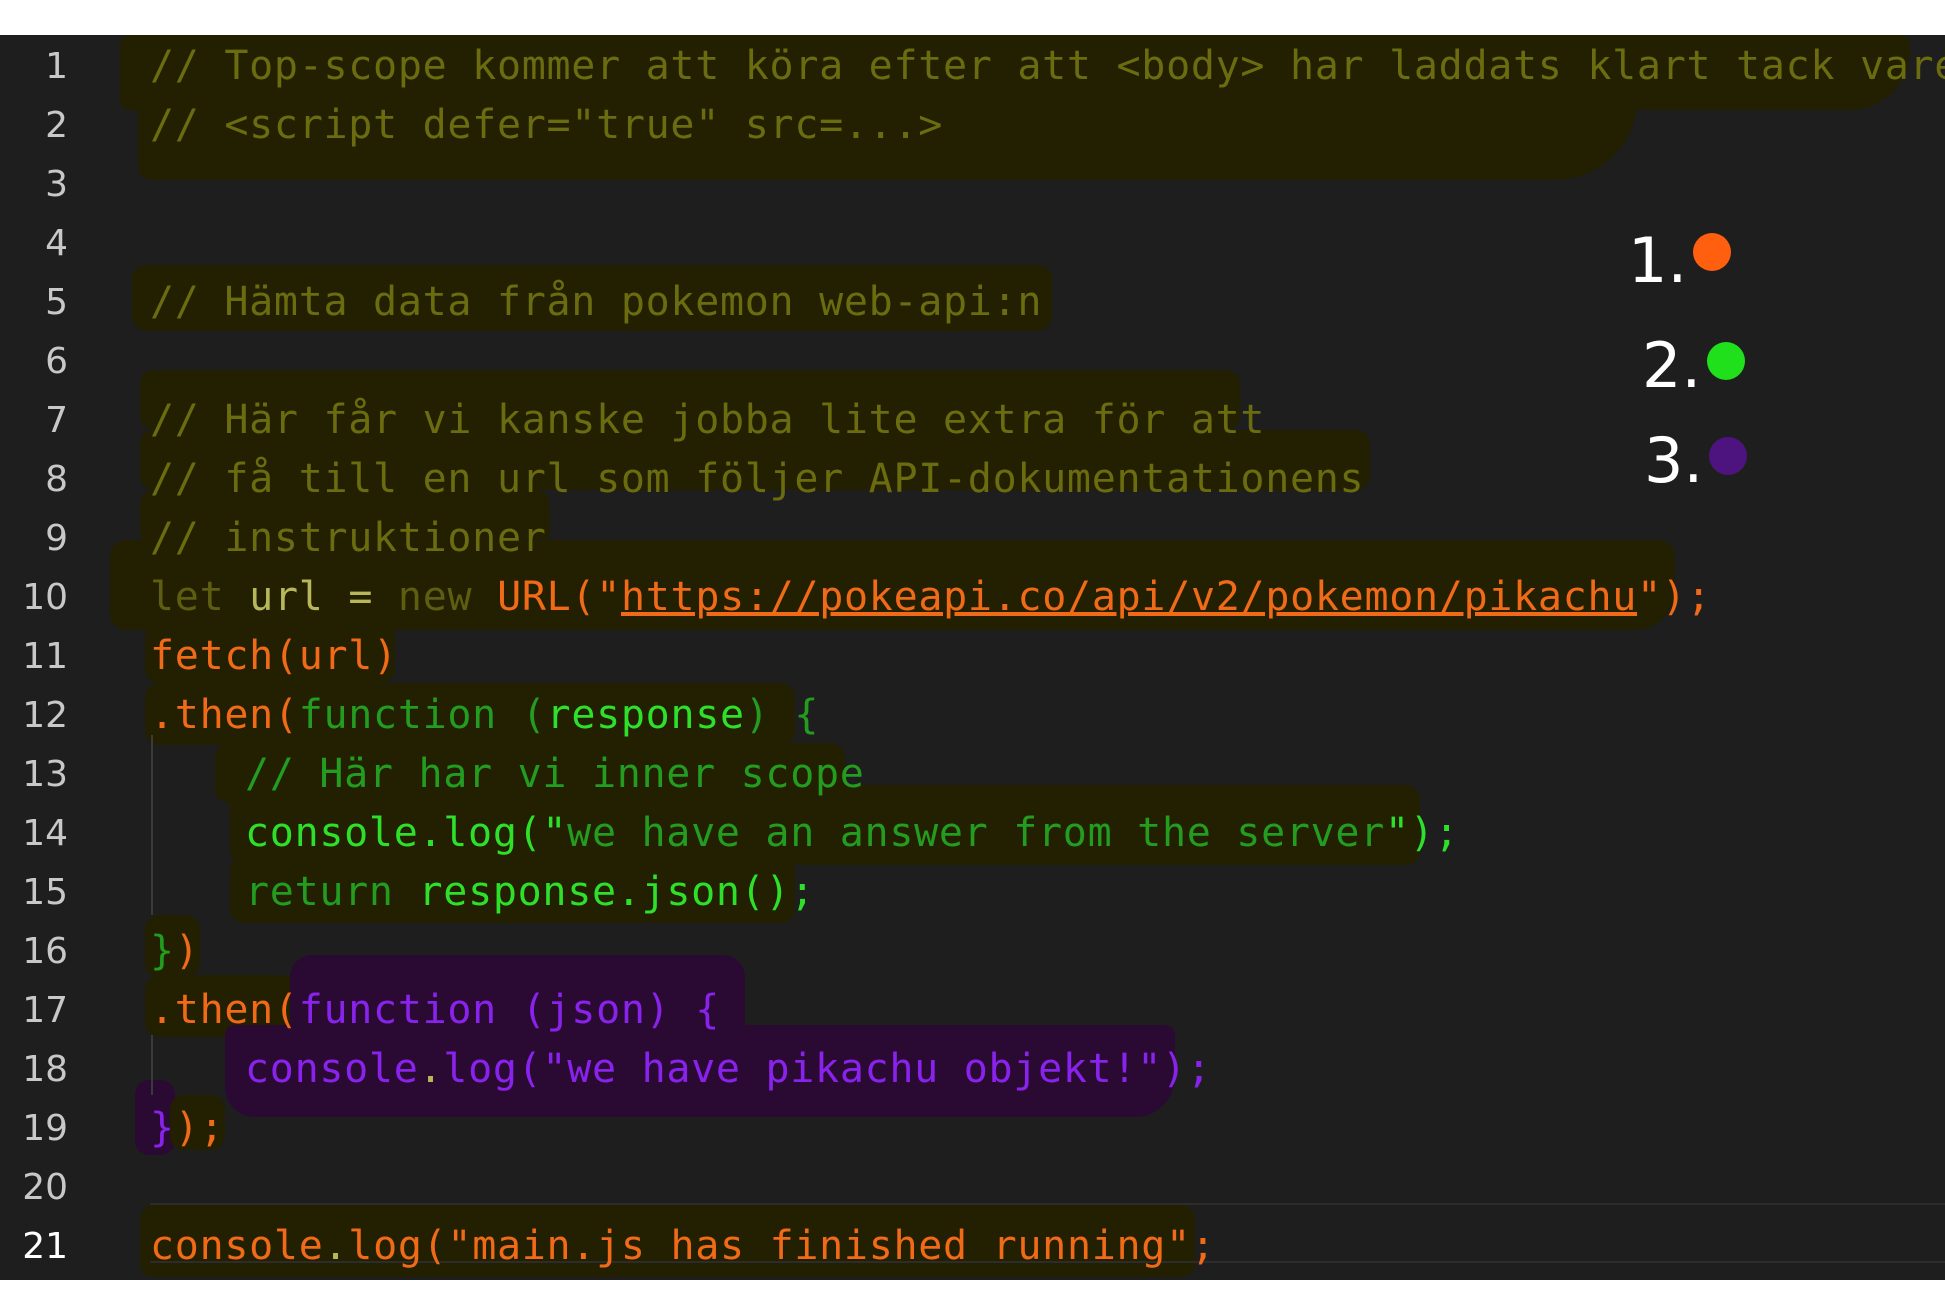  I want to click on line-number: 6, so click(56, 361).